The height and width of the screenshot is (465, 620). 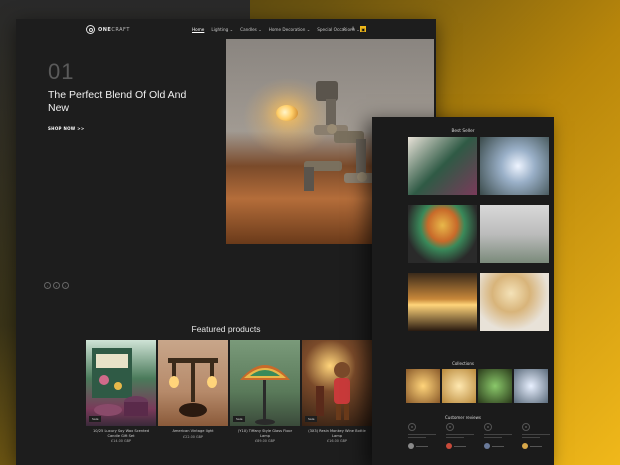 I want to click on product-name: (3X3) Resin Monkey Wine Bottle Lamp, so click(x=337, y=433).